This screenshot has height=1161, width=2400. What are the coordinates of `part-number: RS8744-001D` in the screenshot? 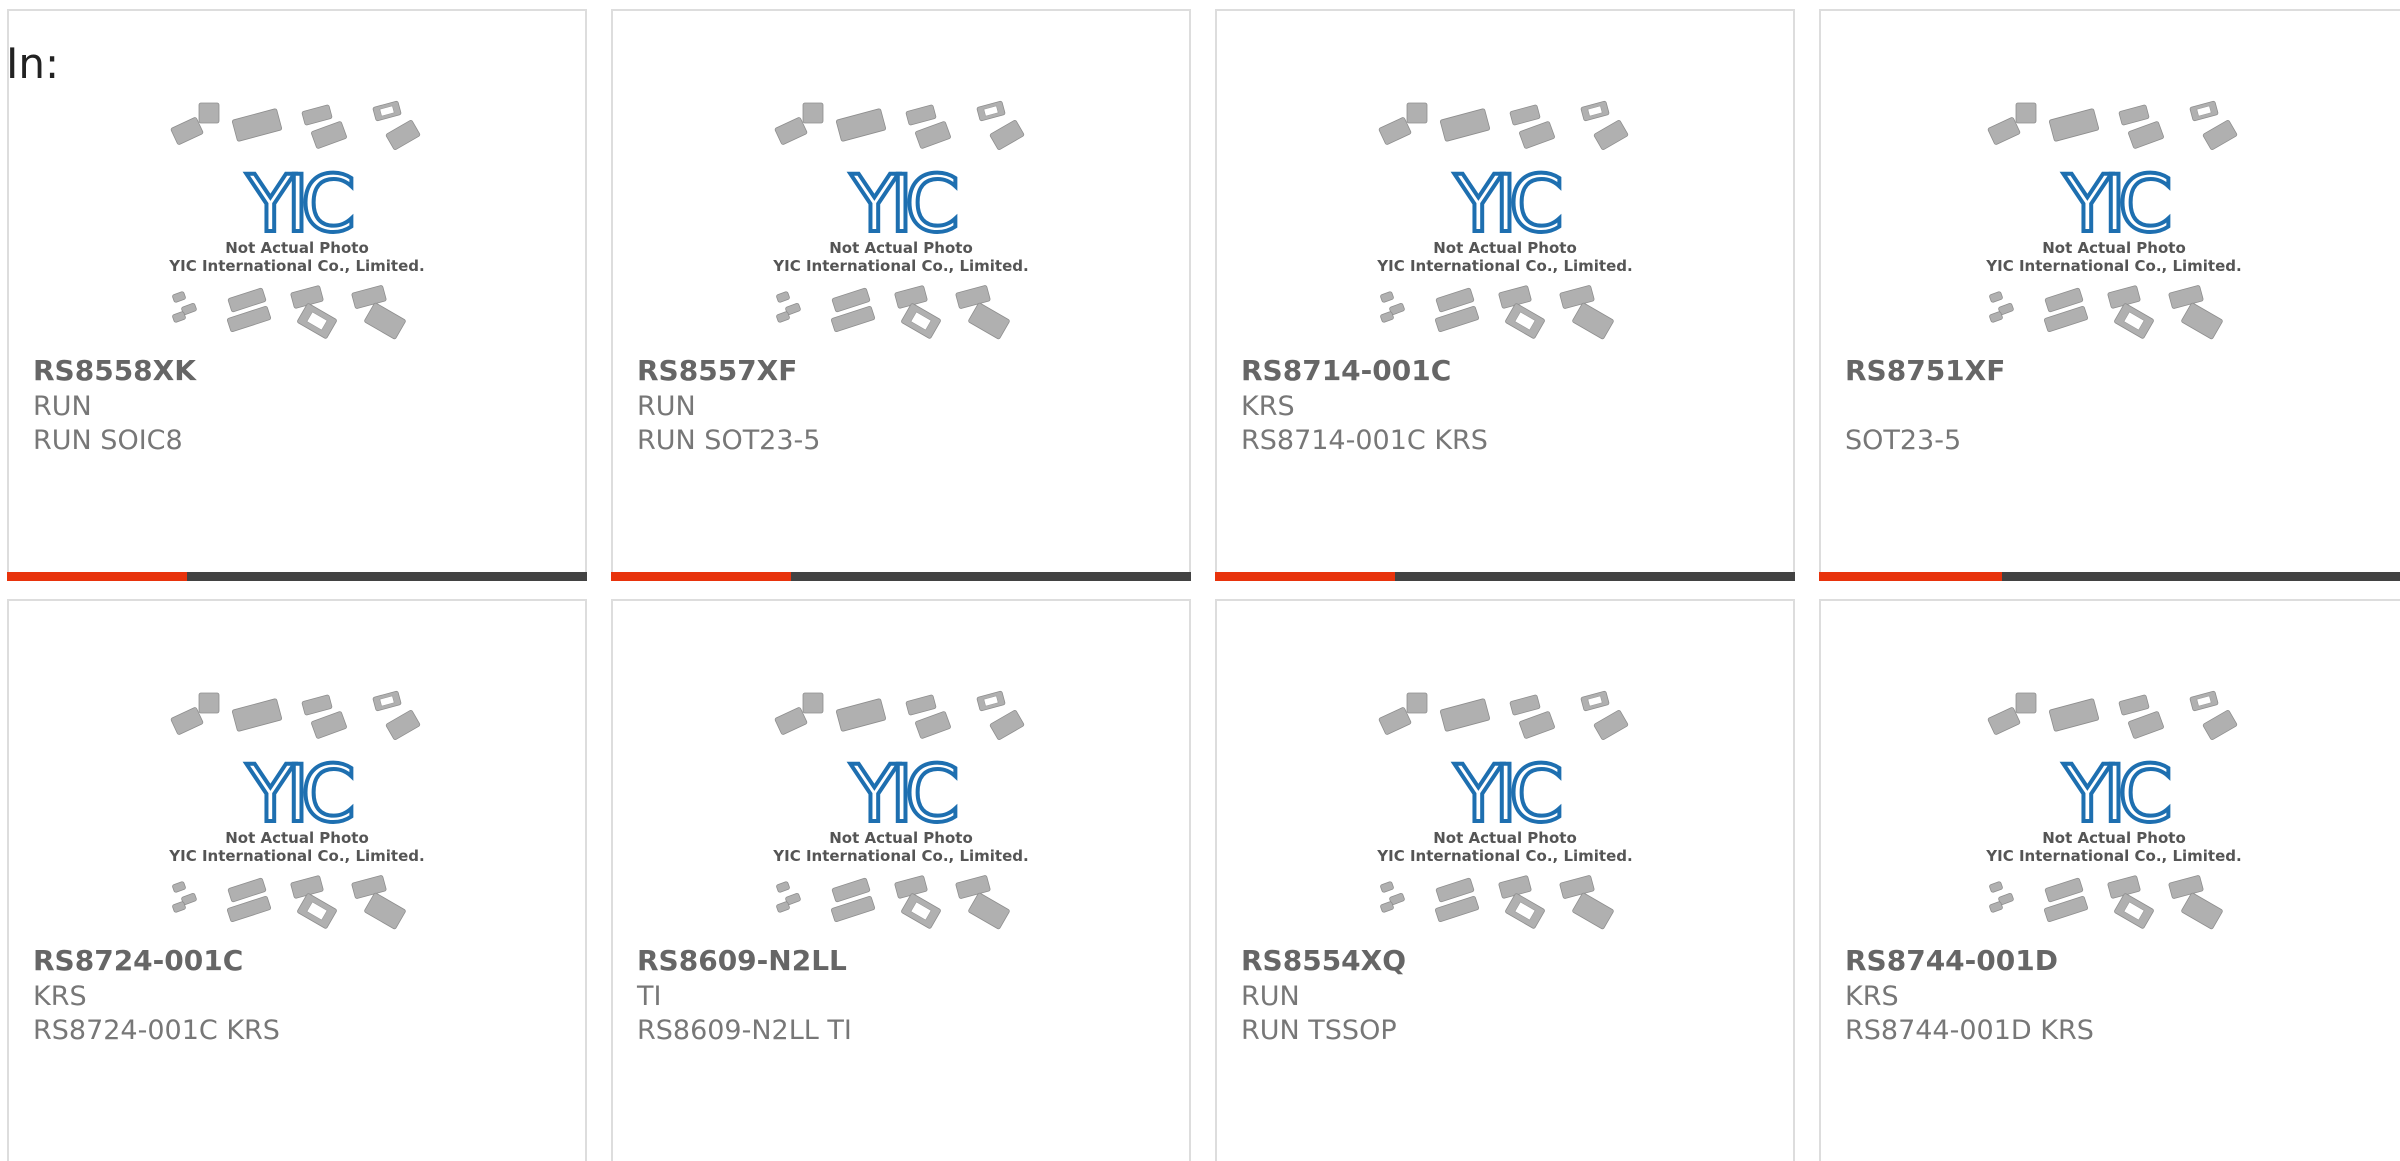 It's located at (1951, 961).